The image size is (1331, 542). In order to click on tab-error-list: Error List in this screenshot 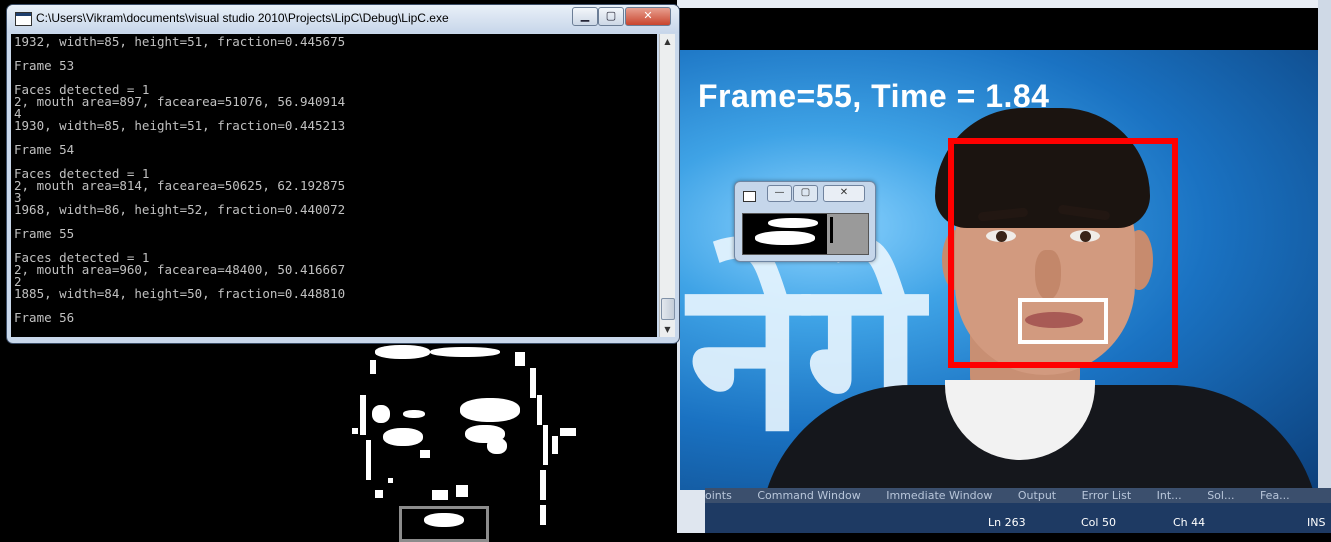, I will do `click(1107, 495)`.